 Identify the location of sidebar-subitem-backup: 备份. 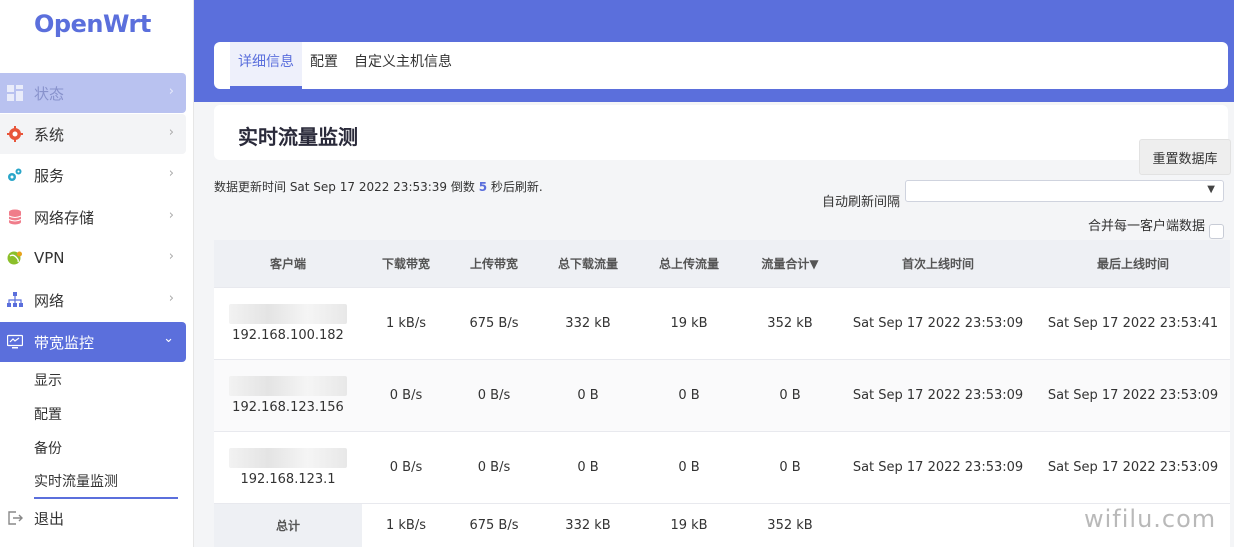
(48, 448).